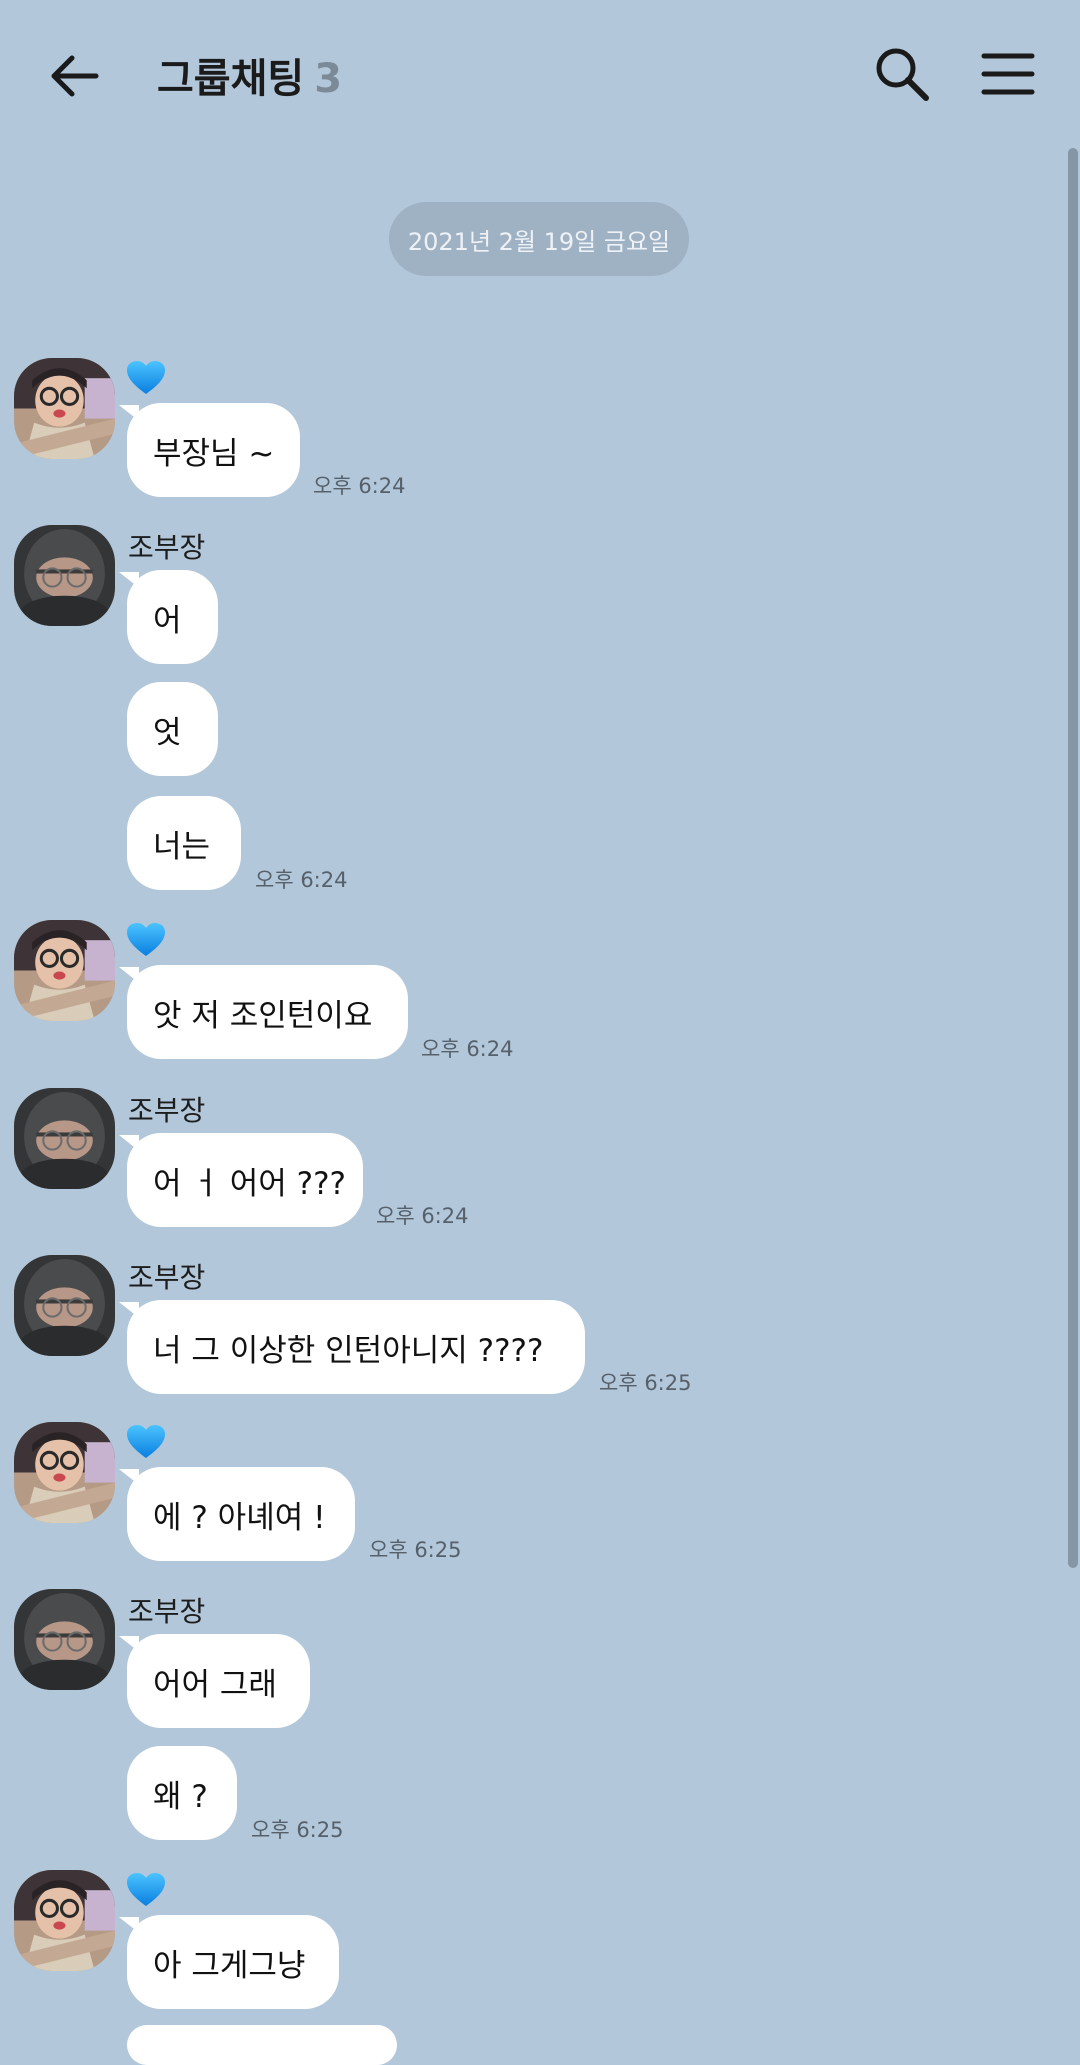 The width and height of the screenshot is (1080, 2065). What do you see at coordinates (229, 1962) in the screenshot?
I see `message-bubble: 아 그게그냥` at bounding box center [229, 1962].